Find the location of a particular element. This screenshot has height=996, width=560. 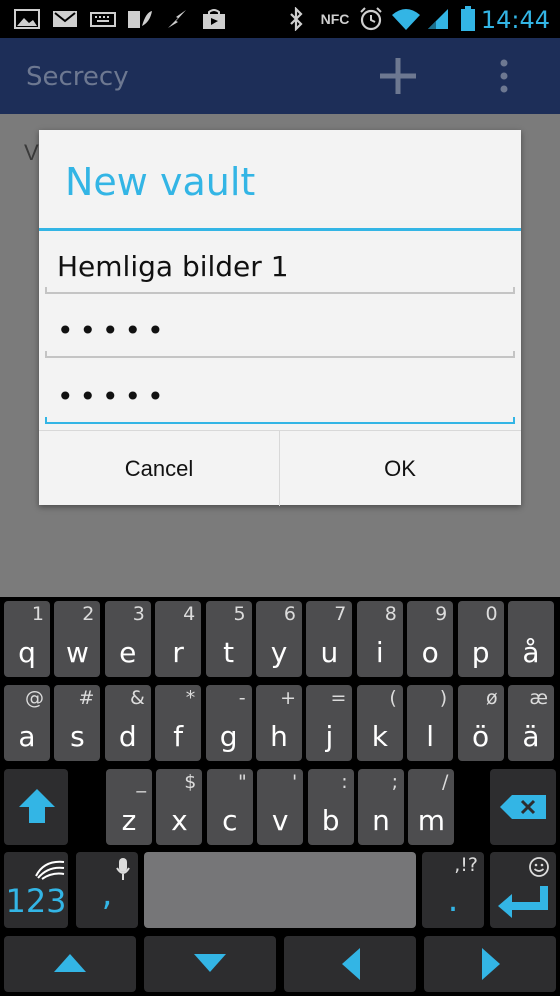

key-o: 9o is located at coordinates (430, 639).